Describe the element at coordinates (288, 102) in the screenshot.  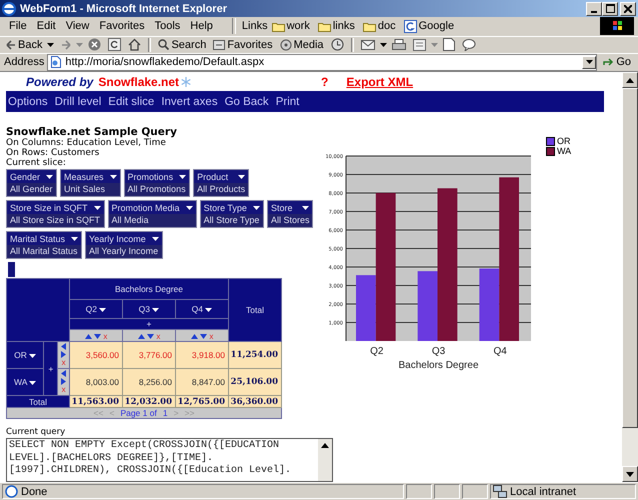
I see `nav-link: Print` at that location.